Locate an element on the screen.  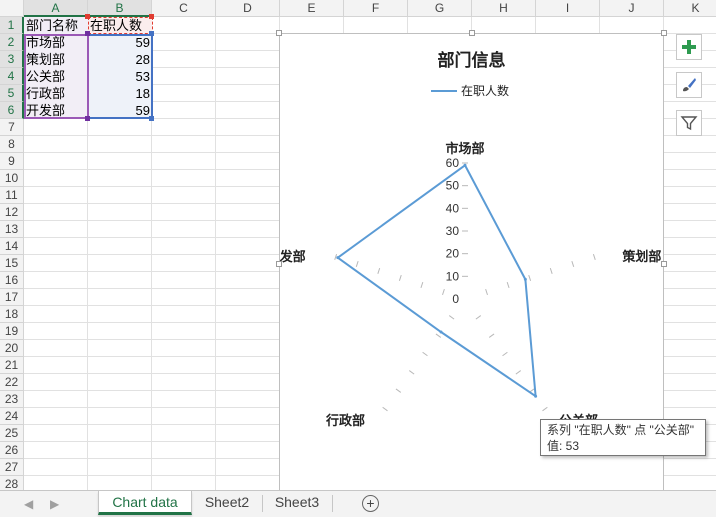
chart-elements-button is located at coordinates (689, 47).